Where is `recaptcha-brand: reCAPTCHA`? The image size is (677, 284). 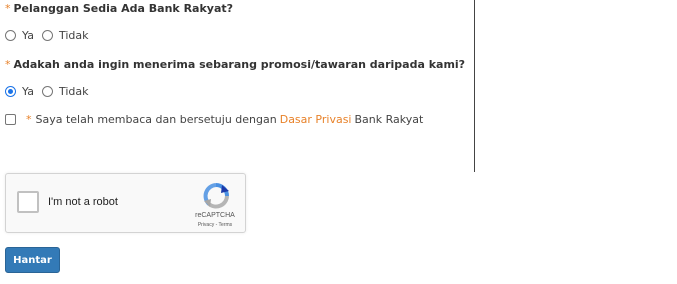 recaptcha-brand: reCAPTCHA is located at coordinates (215, 215).